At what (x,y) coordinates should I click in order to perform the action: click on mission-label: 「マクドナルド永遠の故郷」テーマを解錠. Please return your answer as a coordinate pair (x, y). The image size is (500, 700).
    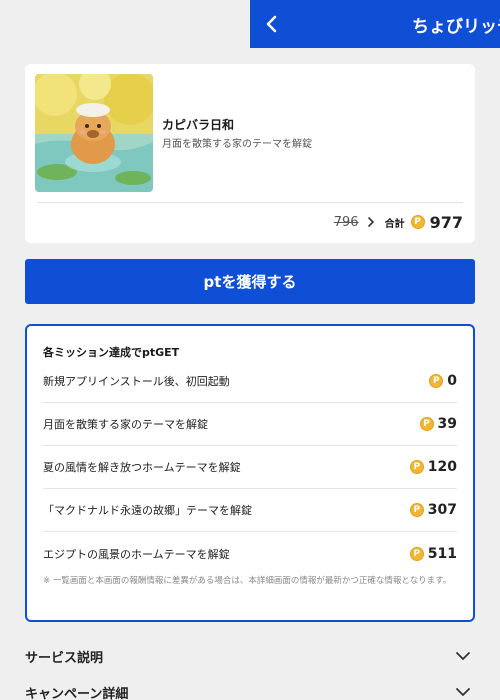
    Looking at the image, I should click on (147, 510).